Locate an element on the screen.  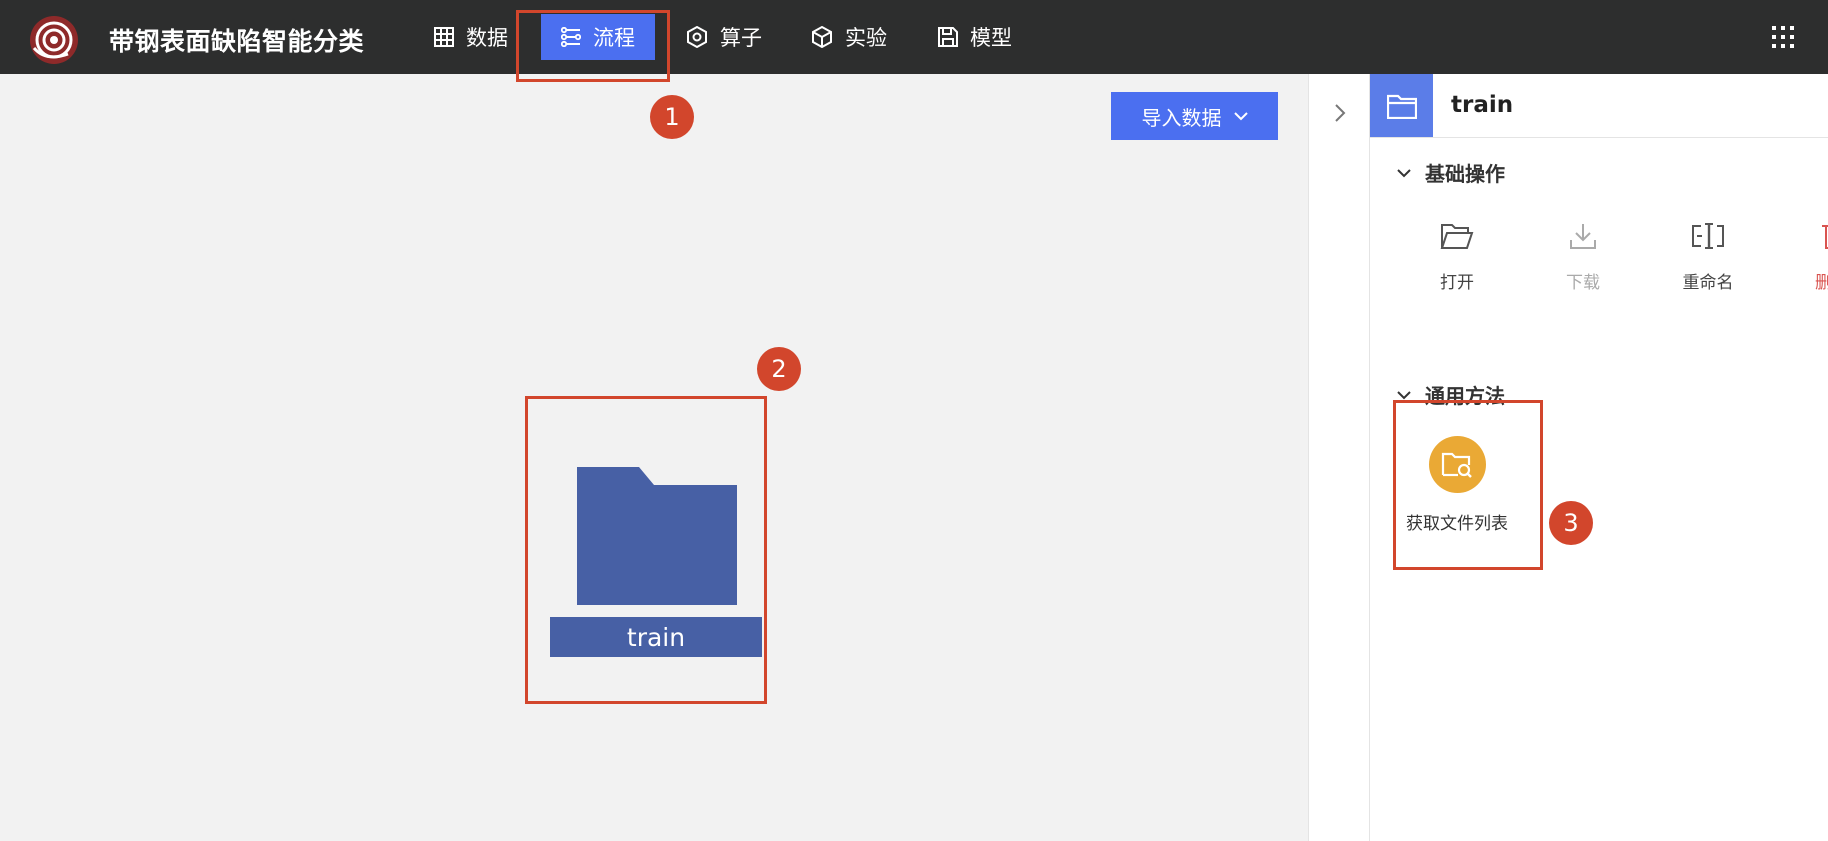
action-rename: 重命名 is located at coordinates (1708, 257).